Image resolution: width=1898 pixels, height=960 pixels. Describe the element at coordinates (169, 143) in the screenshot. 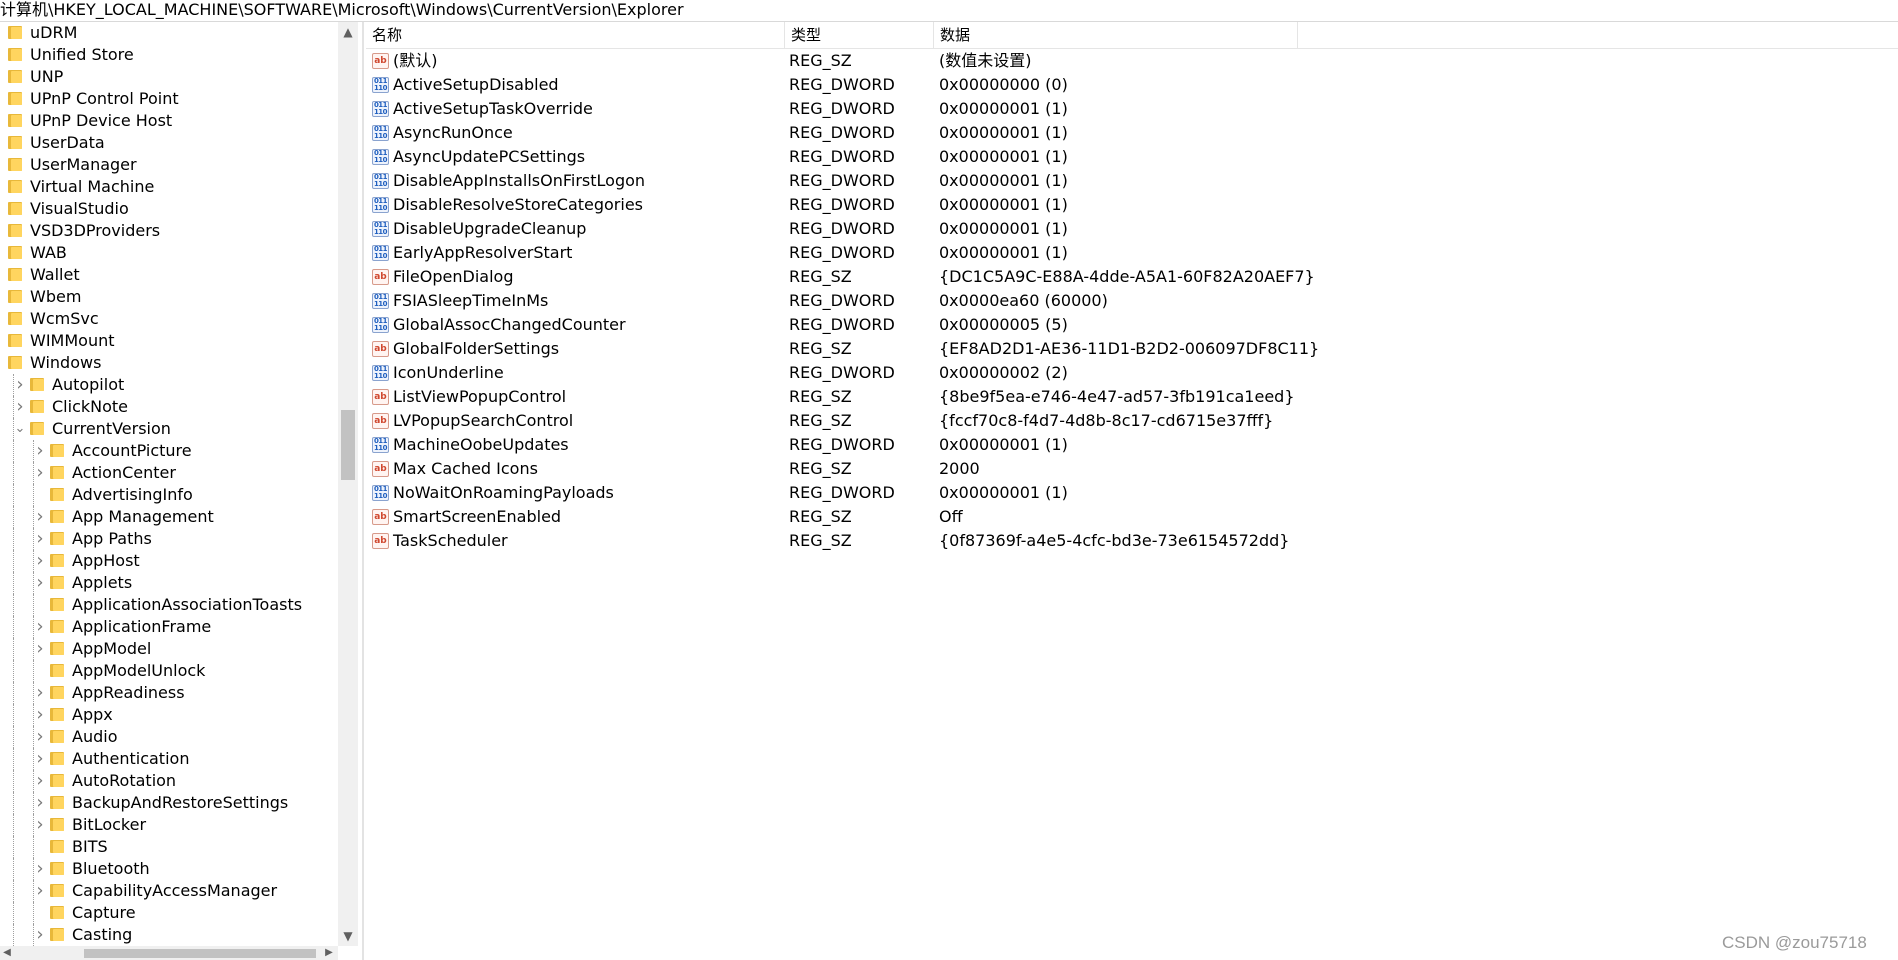

I see `tree-item: UserData` at that location.